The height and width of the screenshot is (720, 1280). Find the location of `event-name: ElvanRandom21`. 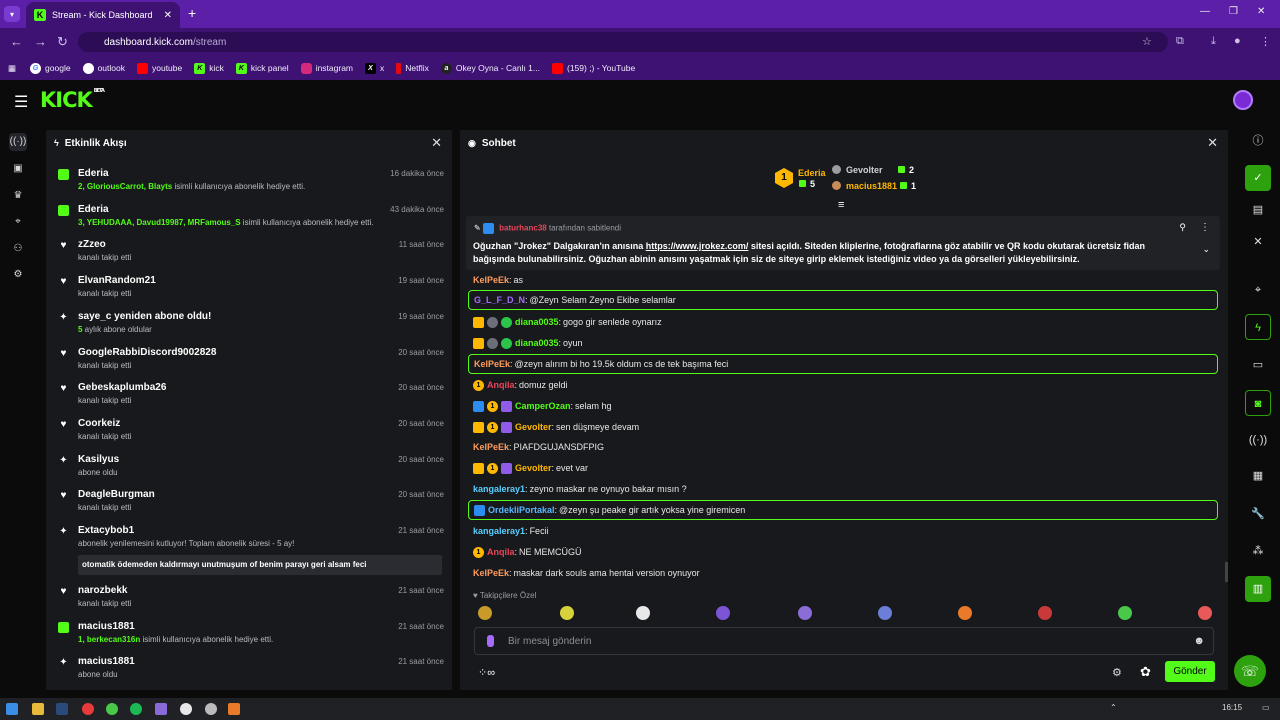

event-name: ElvanRandom21 is located at coordinates (117, 280).